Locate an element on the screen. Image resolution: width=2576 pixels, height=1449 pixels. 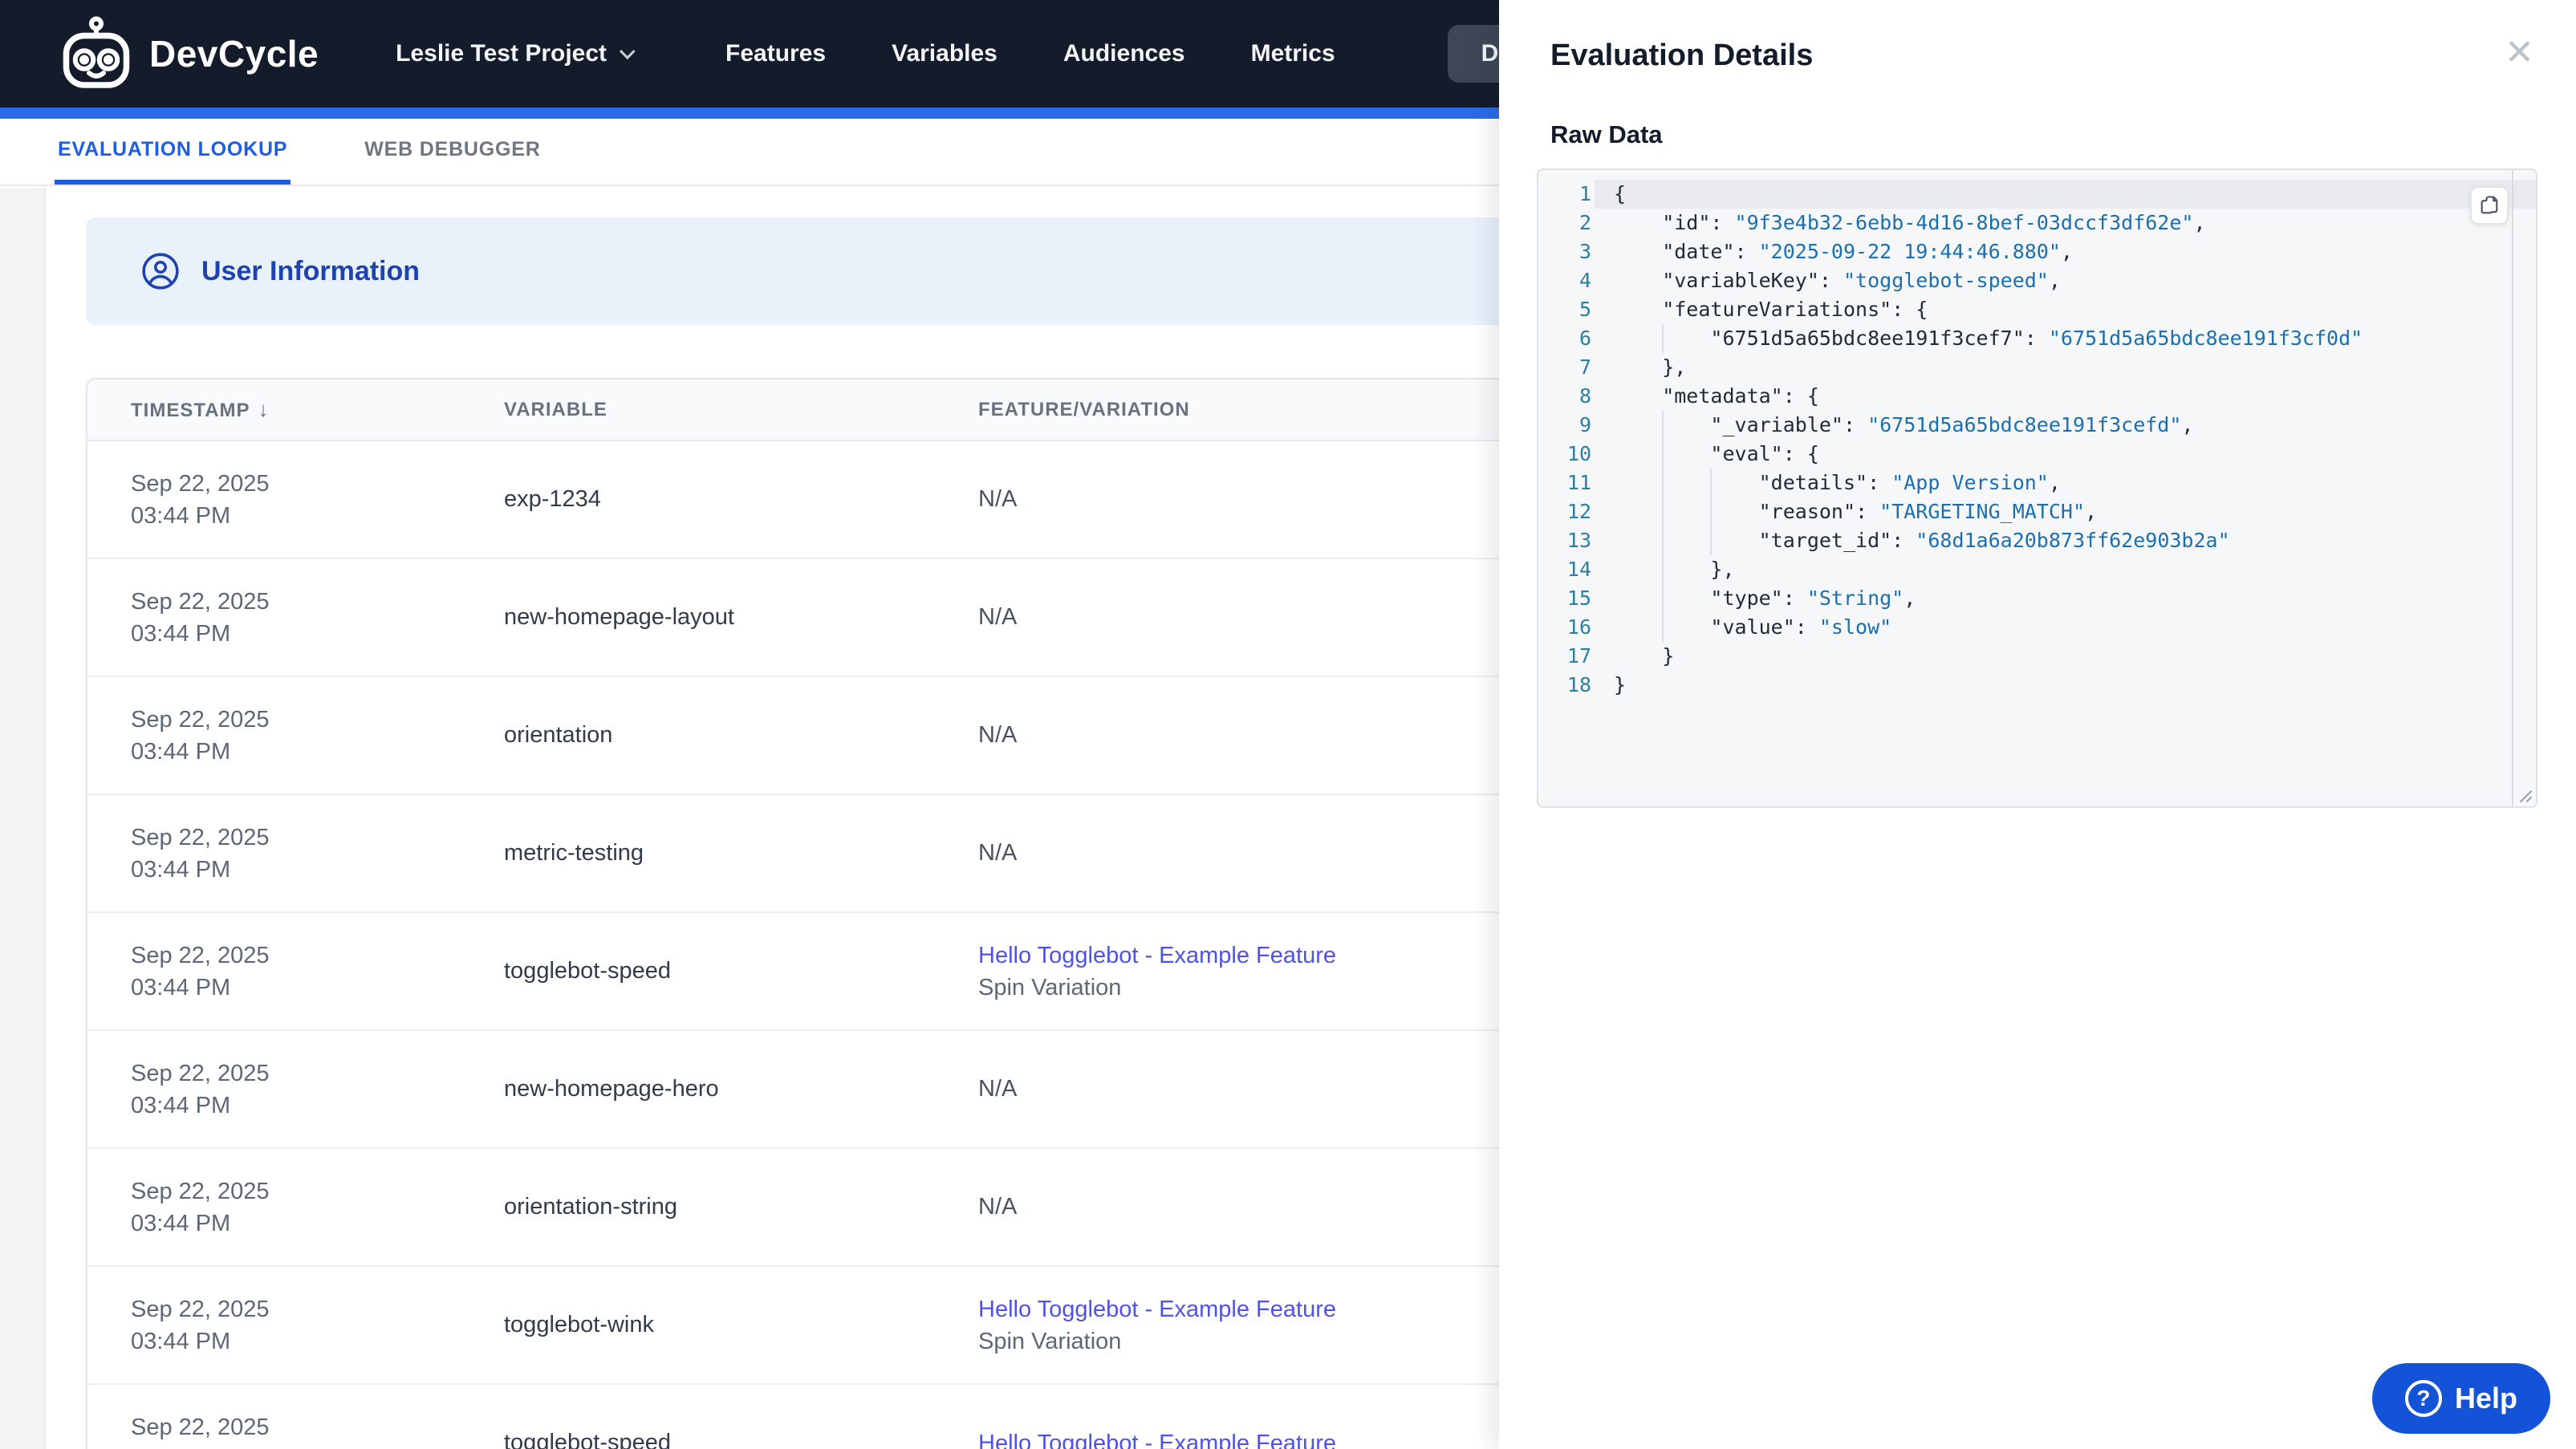
code-text: "reason": "TARGETING_MATCH", is located at coordinates (2066, 511).